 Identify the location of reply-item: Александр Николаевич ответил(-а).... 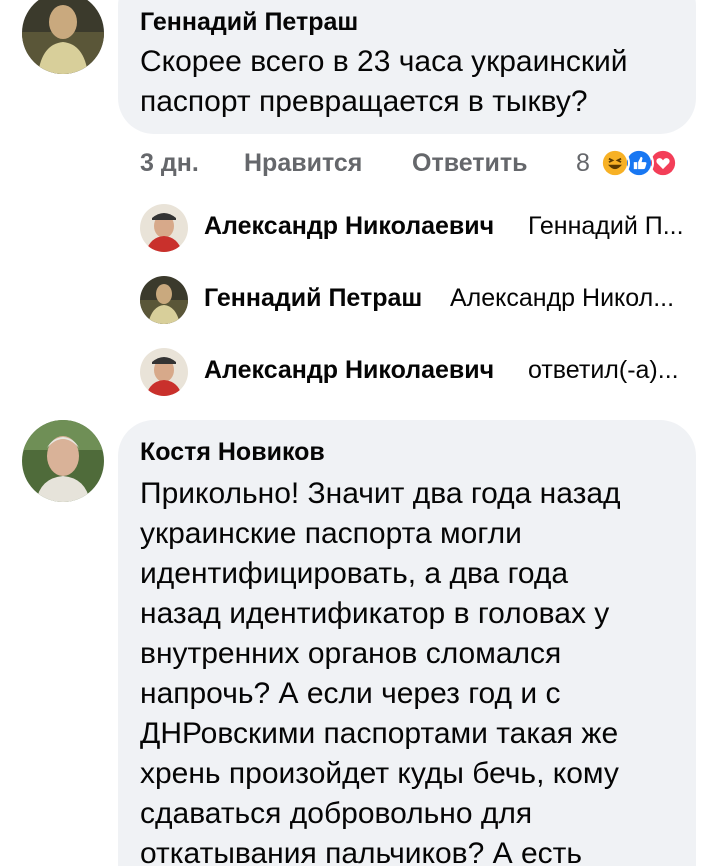
(420, 373).